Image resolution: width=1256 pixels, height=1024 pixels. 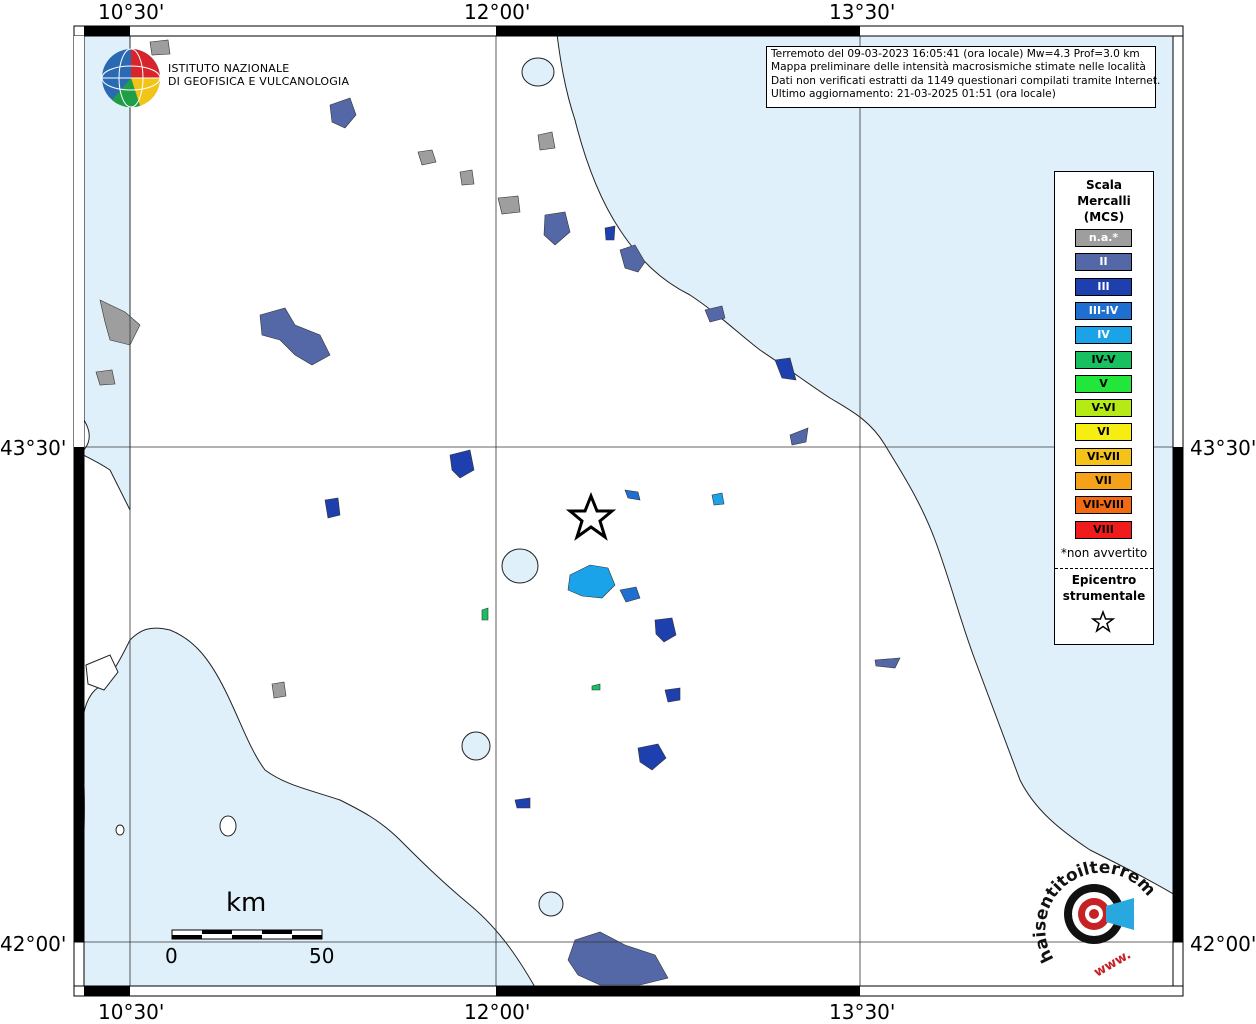 I want to click on legend-swatch-vi: VI, so click(x=1103, y=432).